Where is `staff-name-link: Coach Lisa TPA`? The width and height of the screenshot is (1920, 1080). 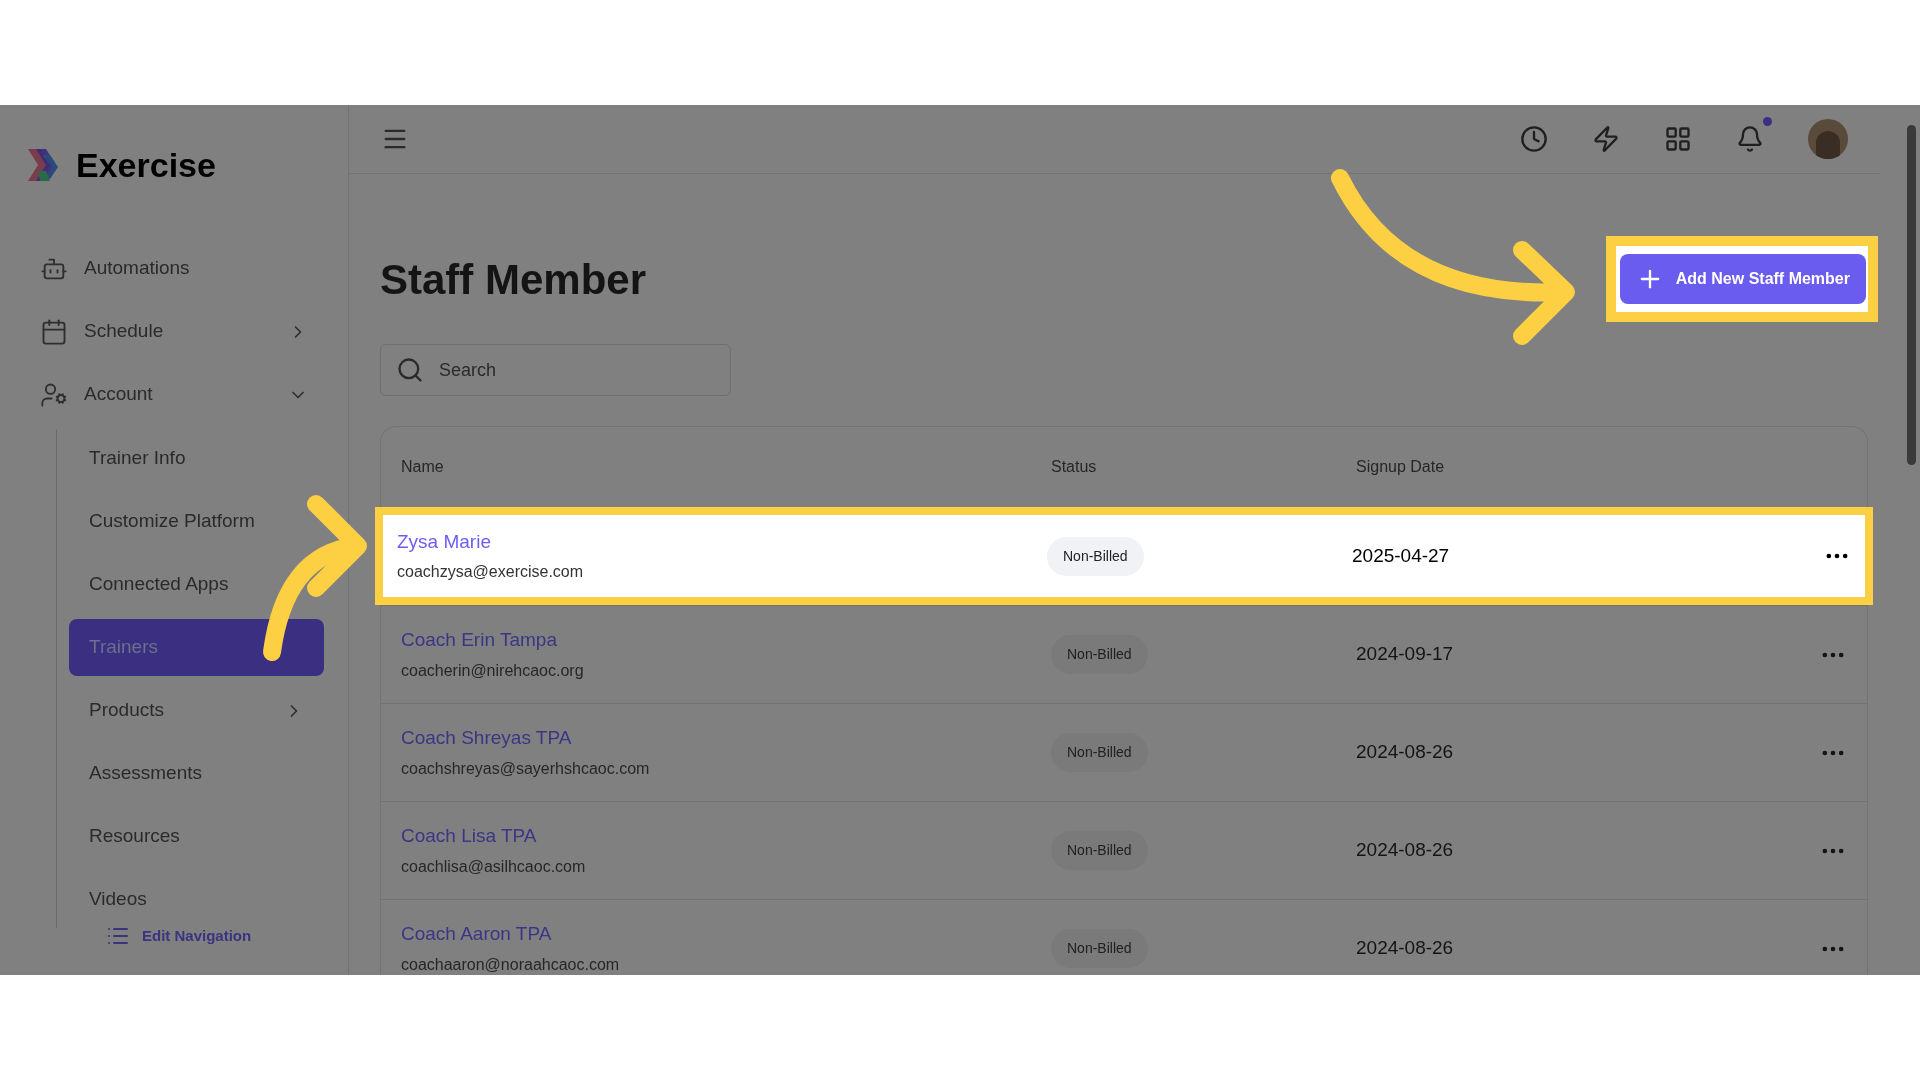
staff-name-link: Coach Lisa TPA is located at coordinates (726, 836).